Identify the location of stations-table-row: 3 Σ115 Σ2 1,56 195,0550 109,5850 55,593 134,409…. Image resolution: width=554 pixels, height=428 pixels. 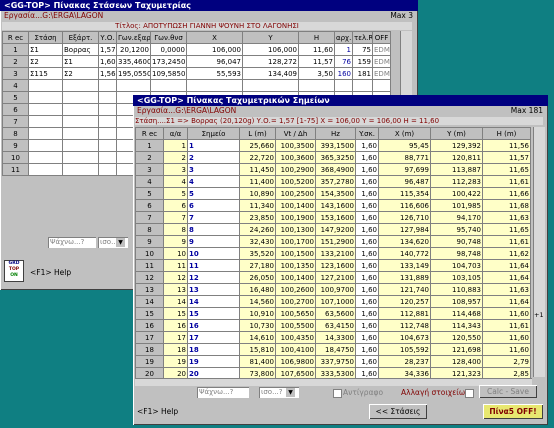
(196, 73).